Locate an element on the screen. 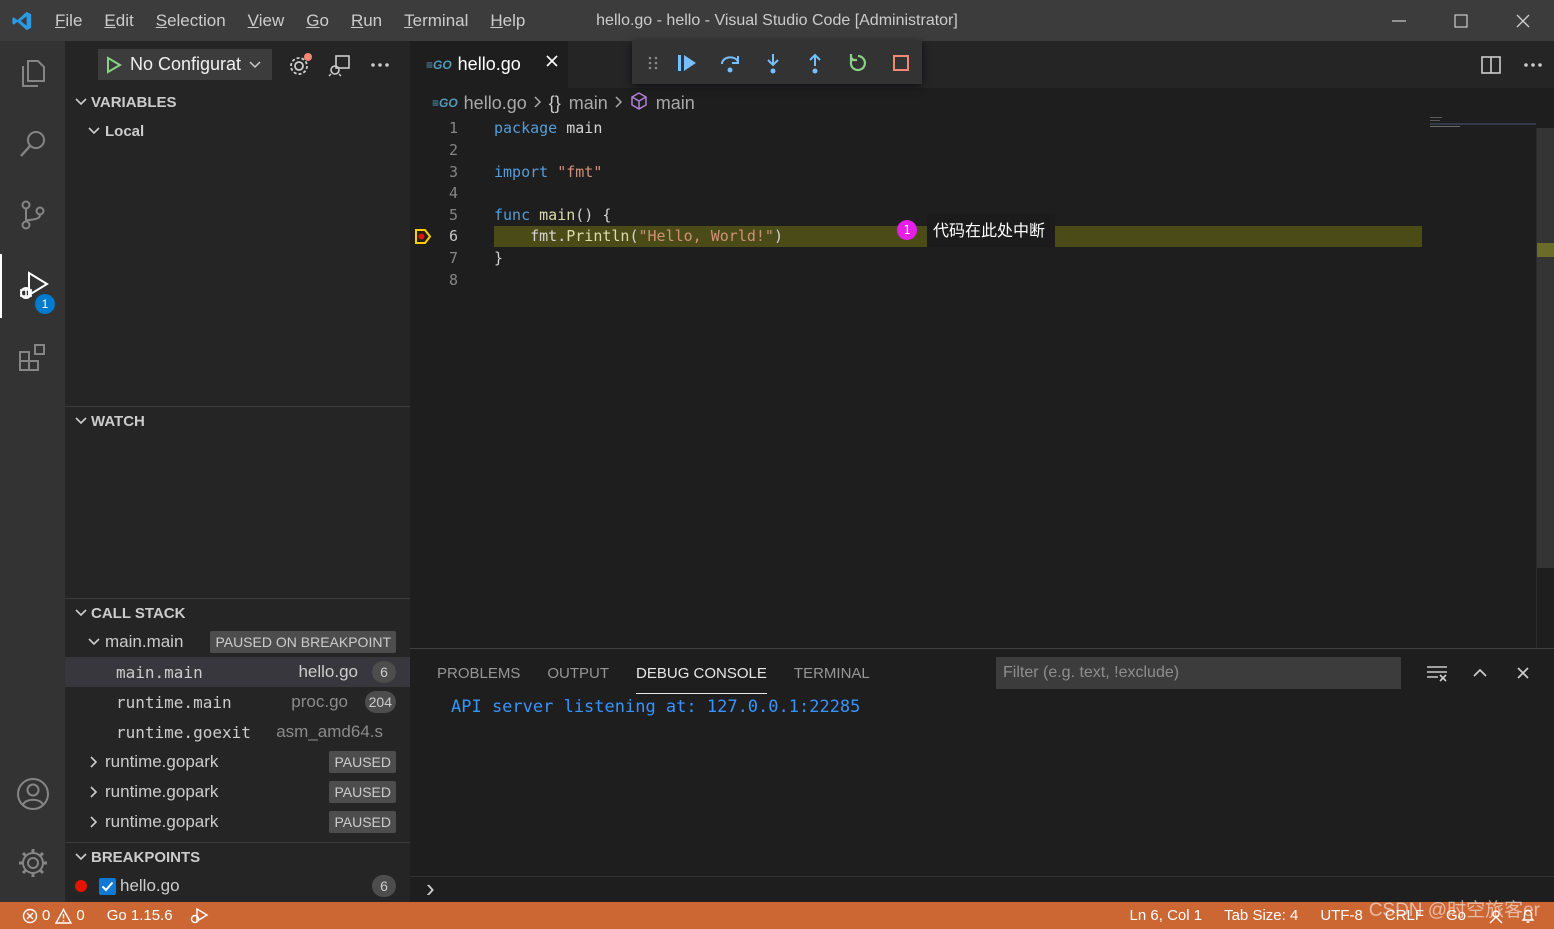 This screenshot has height=929, width=1554. breakpoint-dot-icon is located at coordinates (81, 886).